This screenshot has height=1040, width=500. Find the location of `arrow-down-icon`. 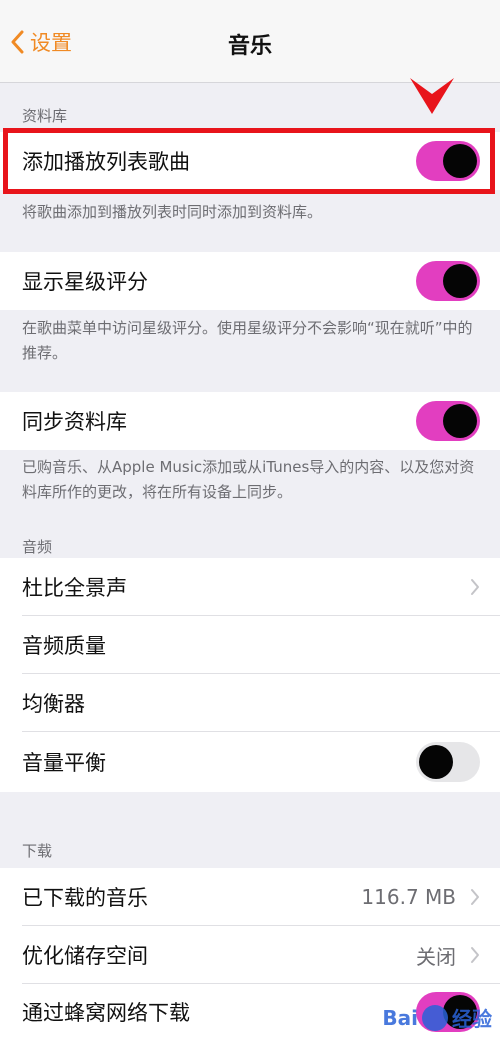

arrow-down-icon is located at coordinates (432, 96).